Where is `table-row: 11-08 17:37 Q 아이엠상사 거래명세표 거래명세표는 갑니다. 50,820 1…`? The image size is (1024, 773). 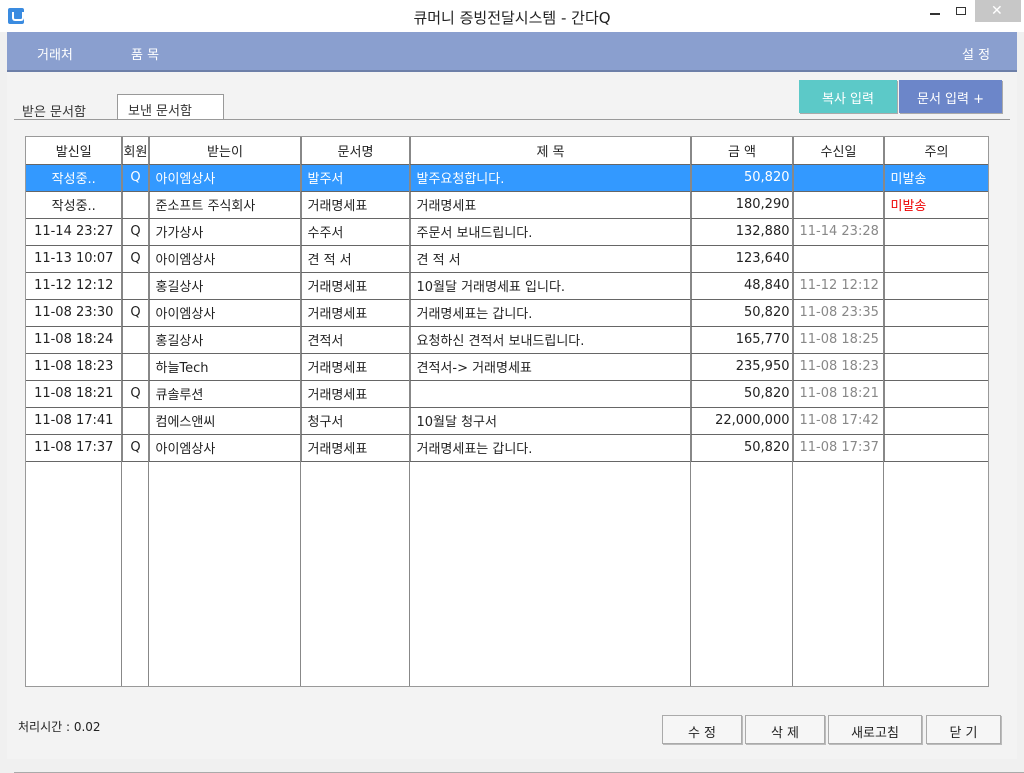
table-row: 11-08 17:37 Q 아이엠상사 거래명세표 거래명세표는 갑니다. 50,820 1… is located at coordinates (507, 448).